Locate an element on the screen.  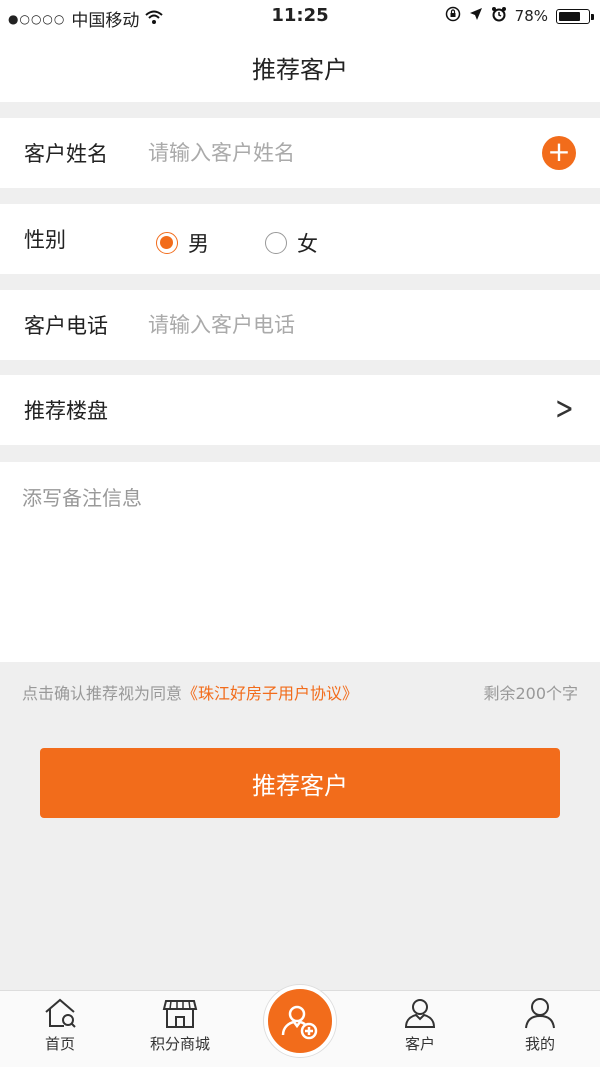
battery-icon is located at coordinates (575, 16).